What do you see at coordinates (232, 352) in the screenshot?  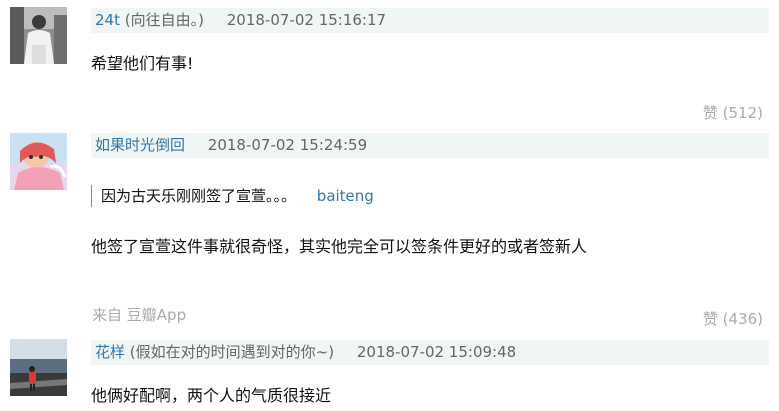 I see `author-signature: (假如在对的时间遇到对的你~)` at bounding box center [232, 352].